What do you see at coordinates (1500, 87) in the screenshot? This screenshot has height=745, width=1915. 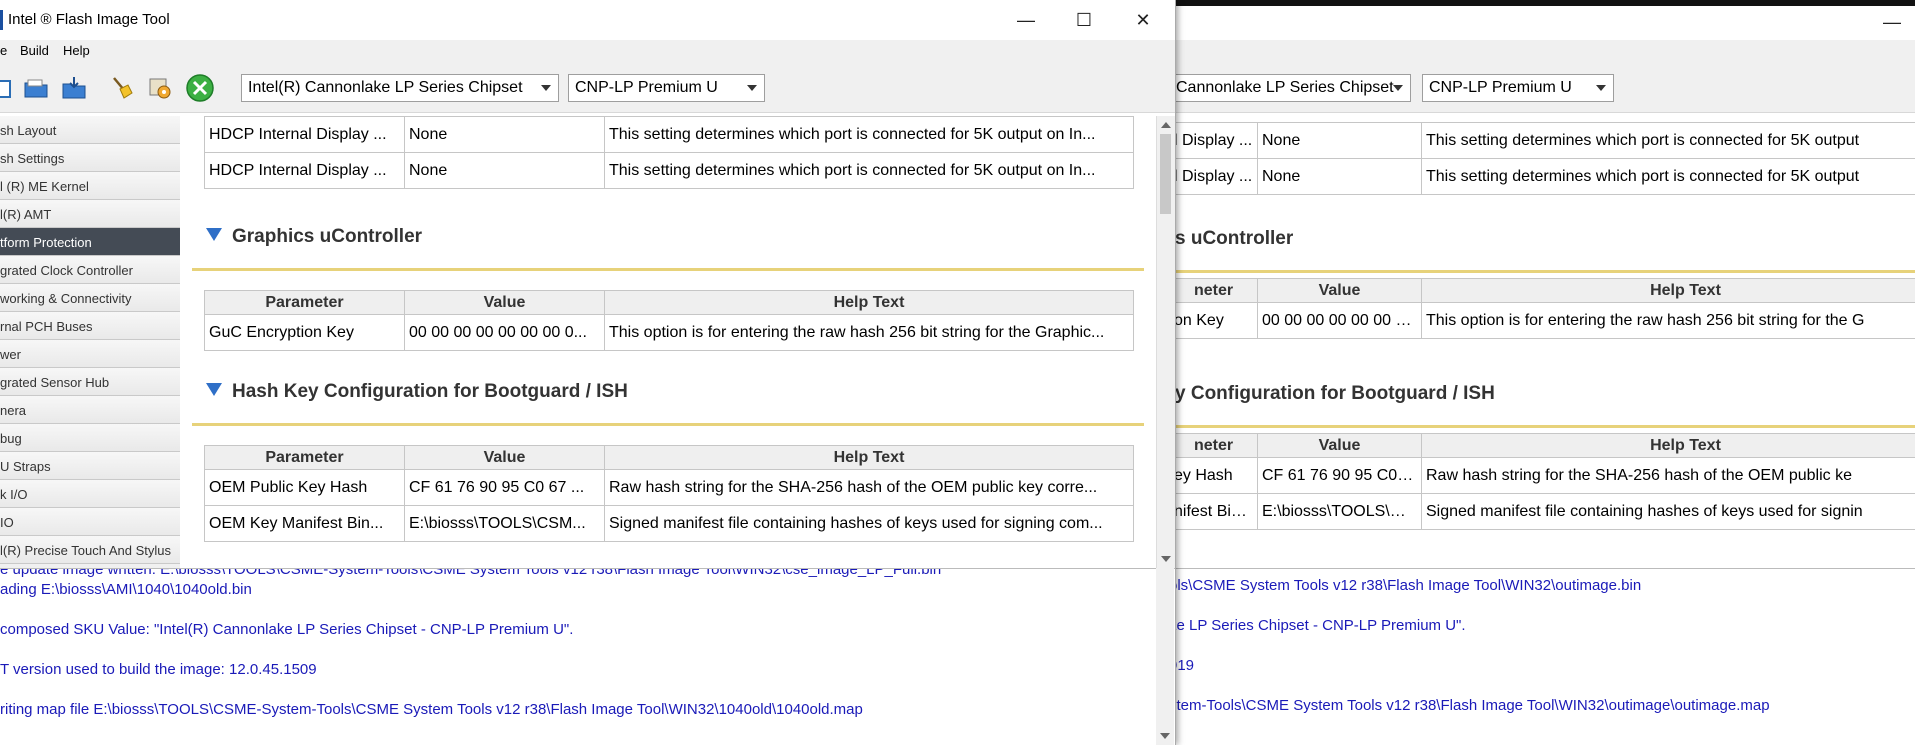 I see `back-sku-value: CNP-LP Premium U` at bounding box center [1500, 87].